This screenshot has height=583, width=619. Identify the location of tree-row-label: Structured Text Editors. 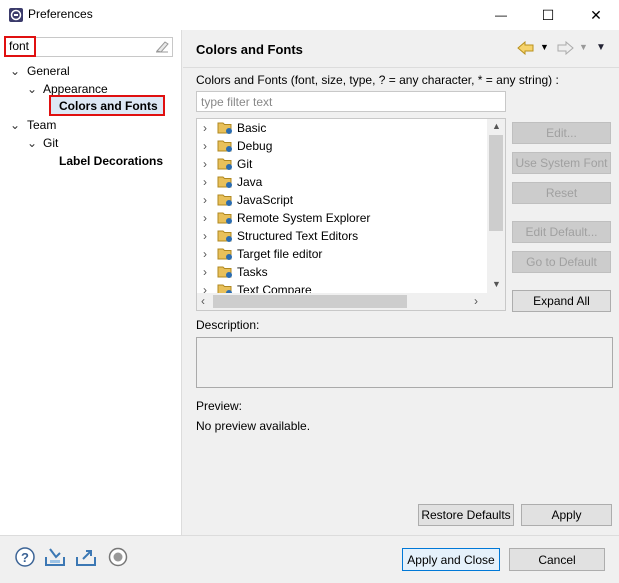
(298, 236).